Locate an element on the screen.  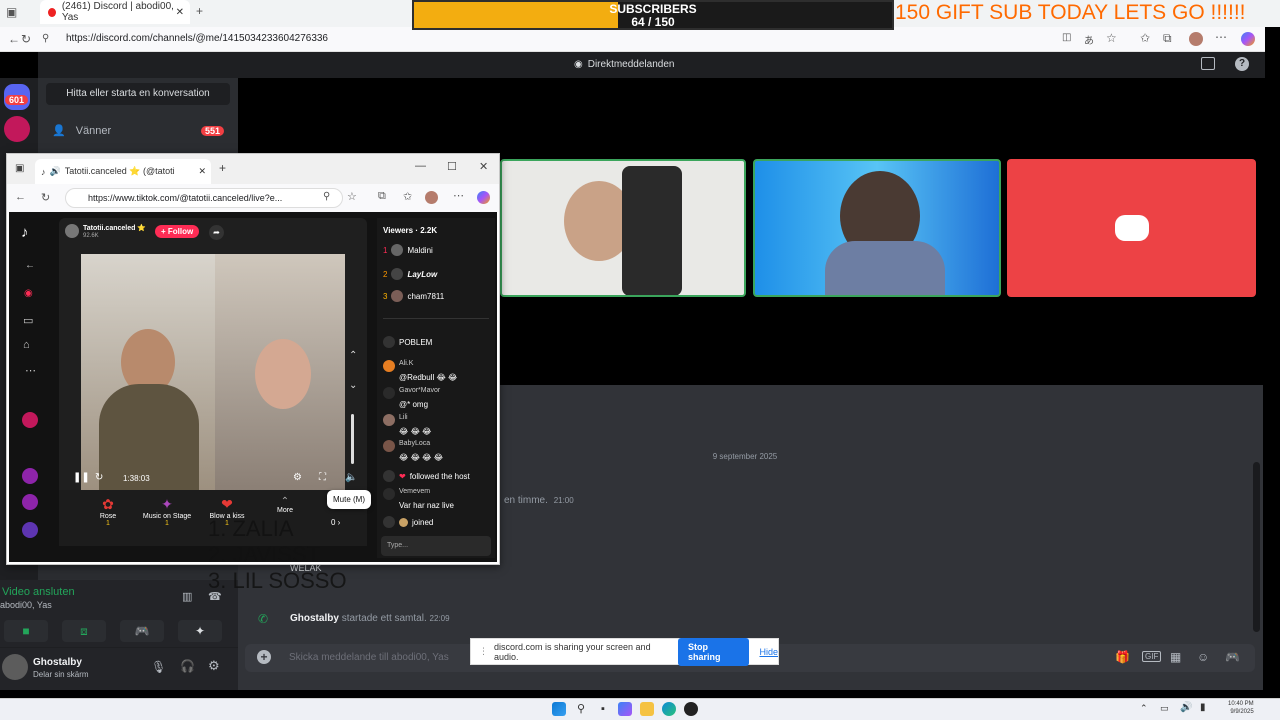
collections-icon: ⧉ is located at coordinates (1167, 38).